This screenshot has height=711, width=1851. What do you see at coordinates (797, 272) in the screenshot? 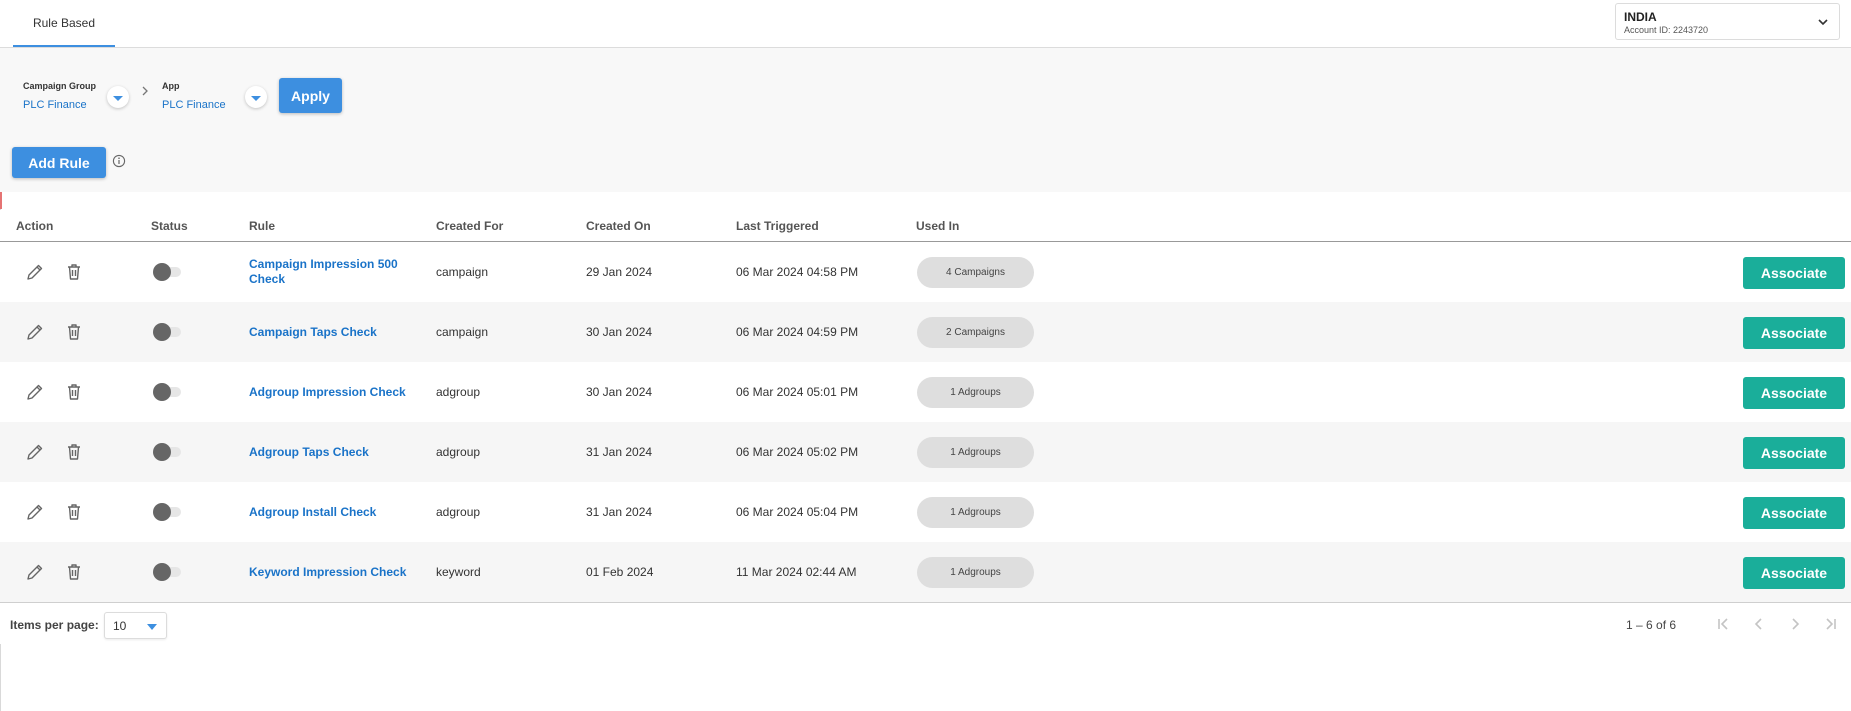
I see `last-triggered-cell: 06 Mar 2024 04:58 PM` at bounding box center [797, 272].